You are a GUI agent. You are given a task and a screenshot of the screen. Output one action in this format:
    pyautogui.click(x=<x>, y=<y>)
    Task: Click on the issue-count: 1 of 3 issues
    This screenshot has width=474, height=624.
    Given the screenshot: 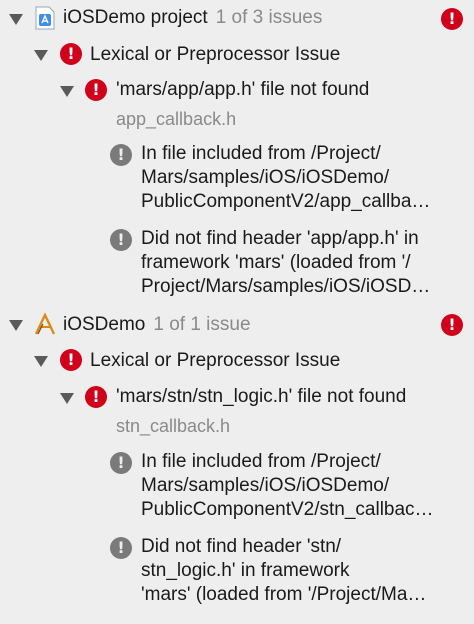 What is the action you would take?
    pyautogui.click(x=269, y=17)
    